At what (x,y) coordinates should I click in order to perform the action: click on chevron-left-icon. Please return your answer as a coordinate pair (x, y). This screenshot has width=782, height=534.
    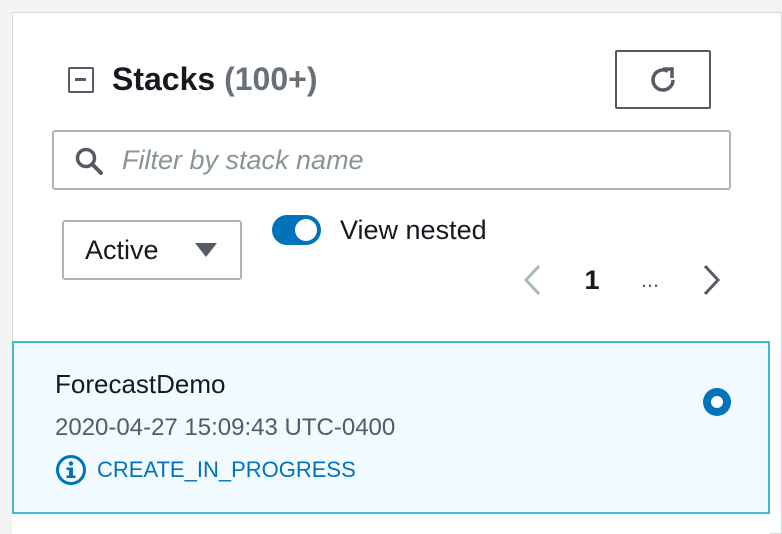
    Looking at the image, I should click on (532, 280).